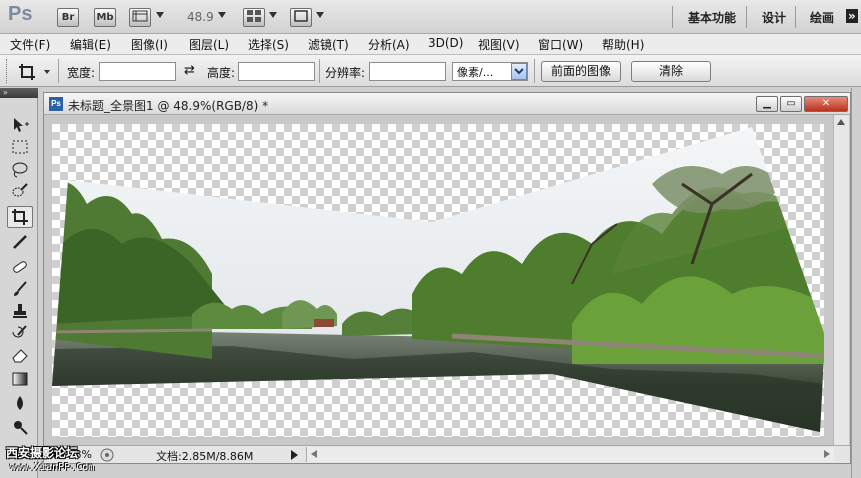 This screenshot has height=478, width=861. I want to click on menu-3d: 3D(D), so click(445, 43).